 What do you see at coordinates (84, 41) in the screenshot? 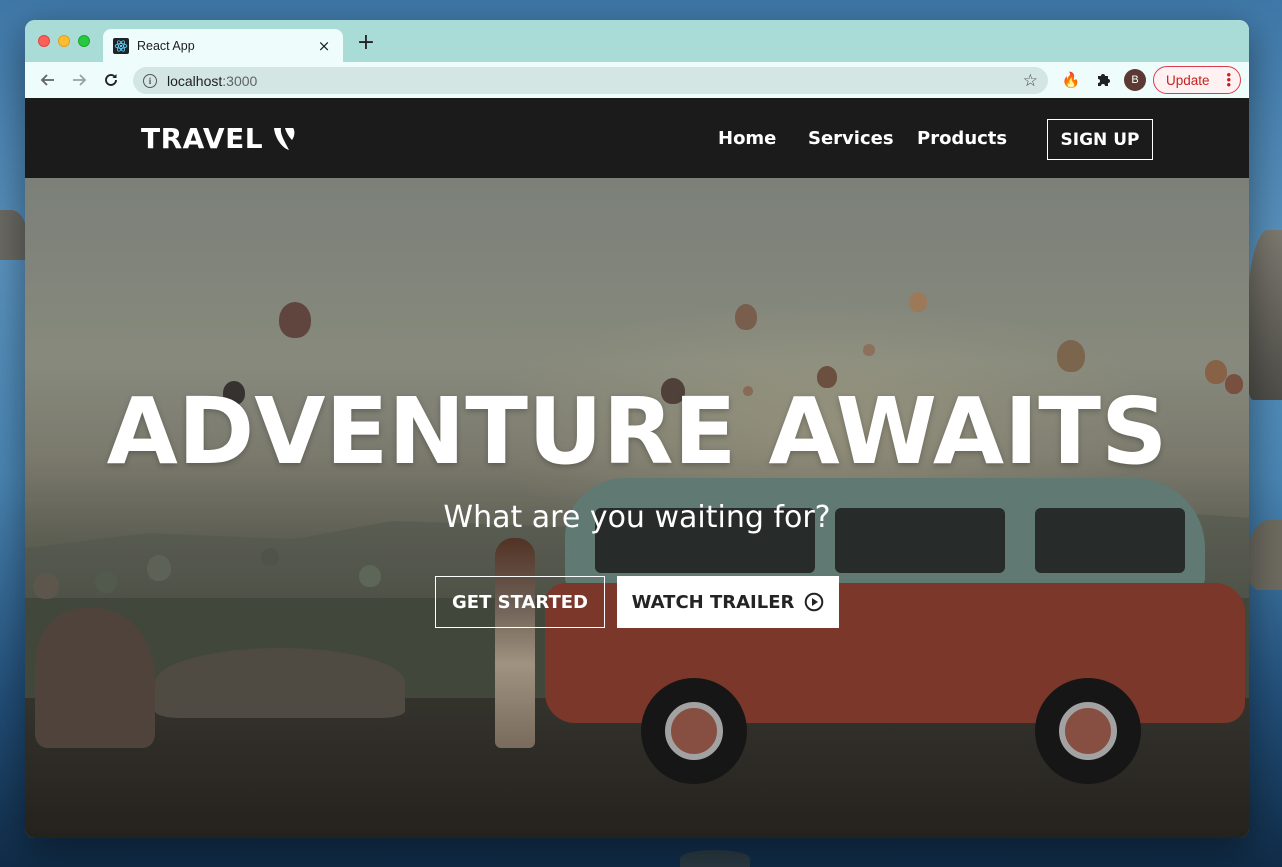
I see `maximize-window-button` at bounding box center [84, 41].